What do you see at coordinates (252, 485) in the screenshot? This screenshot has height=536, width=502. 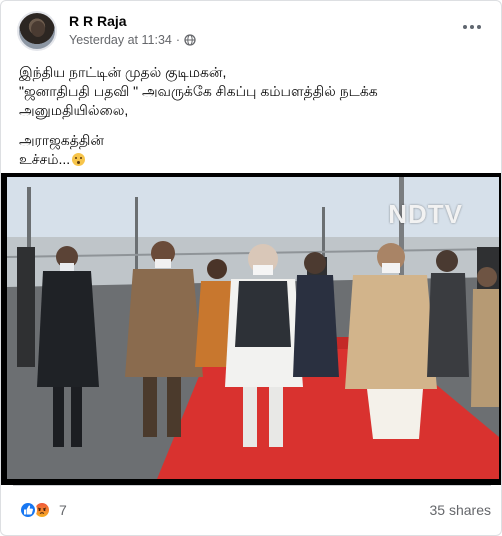 I see `footer-divider` at bounding box center [252, 485].